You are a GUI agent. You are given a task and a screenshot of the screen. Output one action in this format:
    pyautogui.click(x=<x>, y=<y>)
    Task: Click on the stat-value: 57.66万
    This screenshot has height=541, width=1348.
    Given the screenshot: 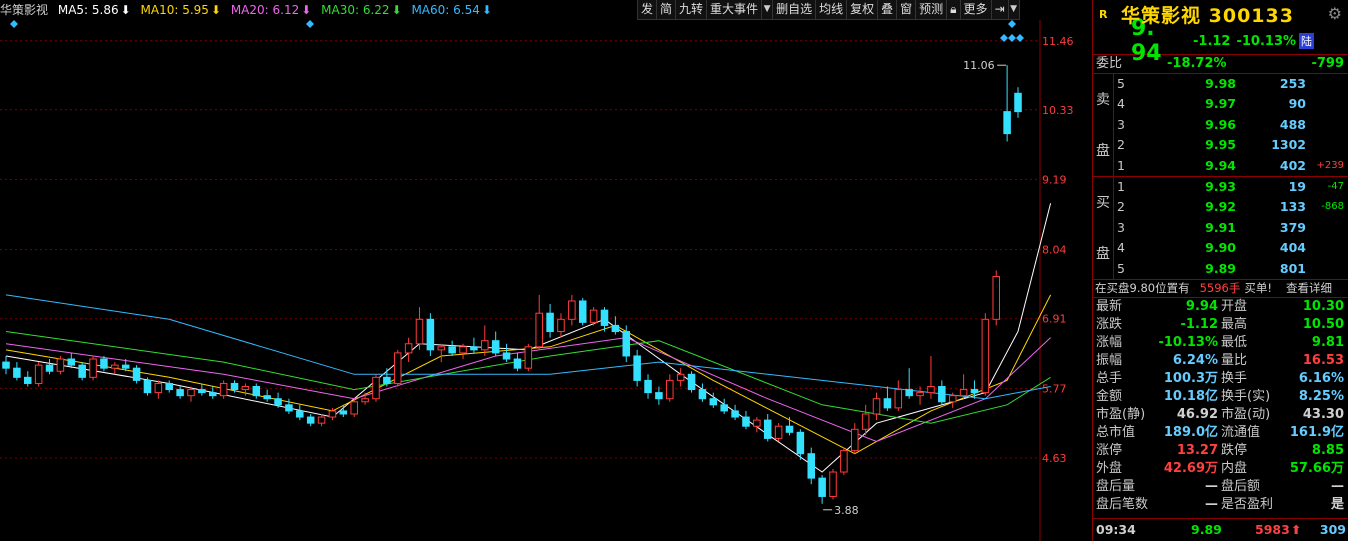 What is the action you would take?
    pyautogui.click(x=1316, y=468)
    